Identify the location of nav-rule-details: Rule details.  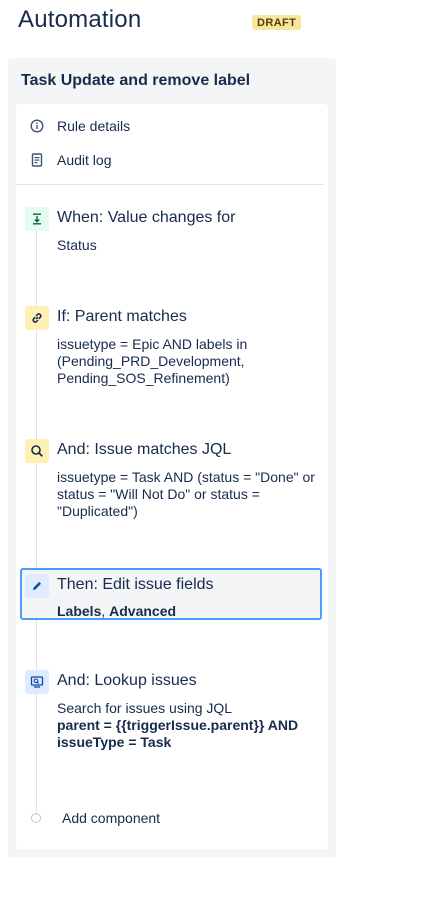
(80, 126).